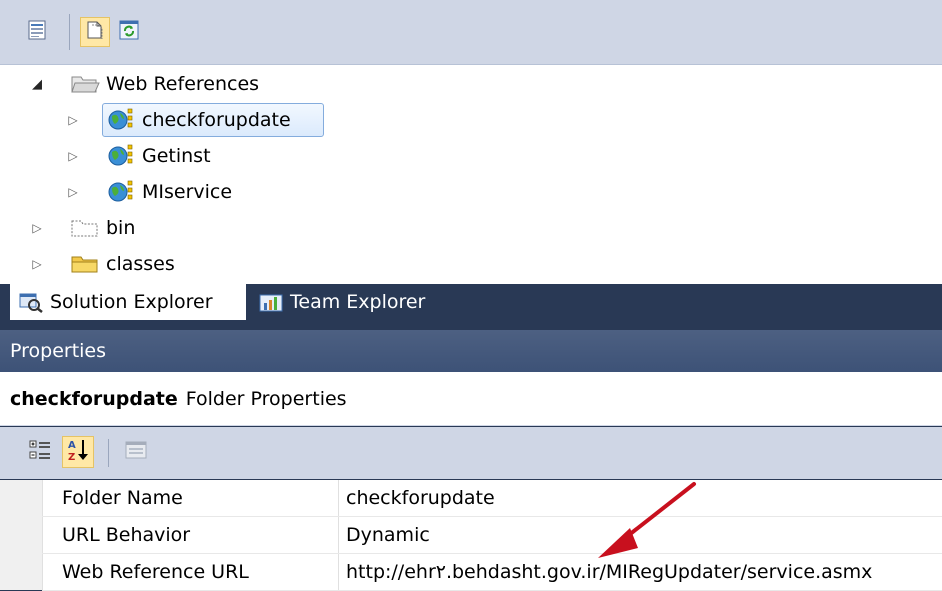 This screenshot has height=591, width=942. What do you see at coordinates (85, 228) in the screenshot?
I see `folder-dashed-icon` at bounding box center [85, 228].